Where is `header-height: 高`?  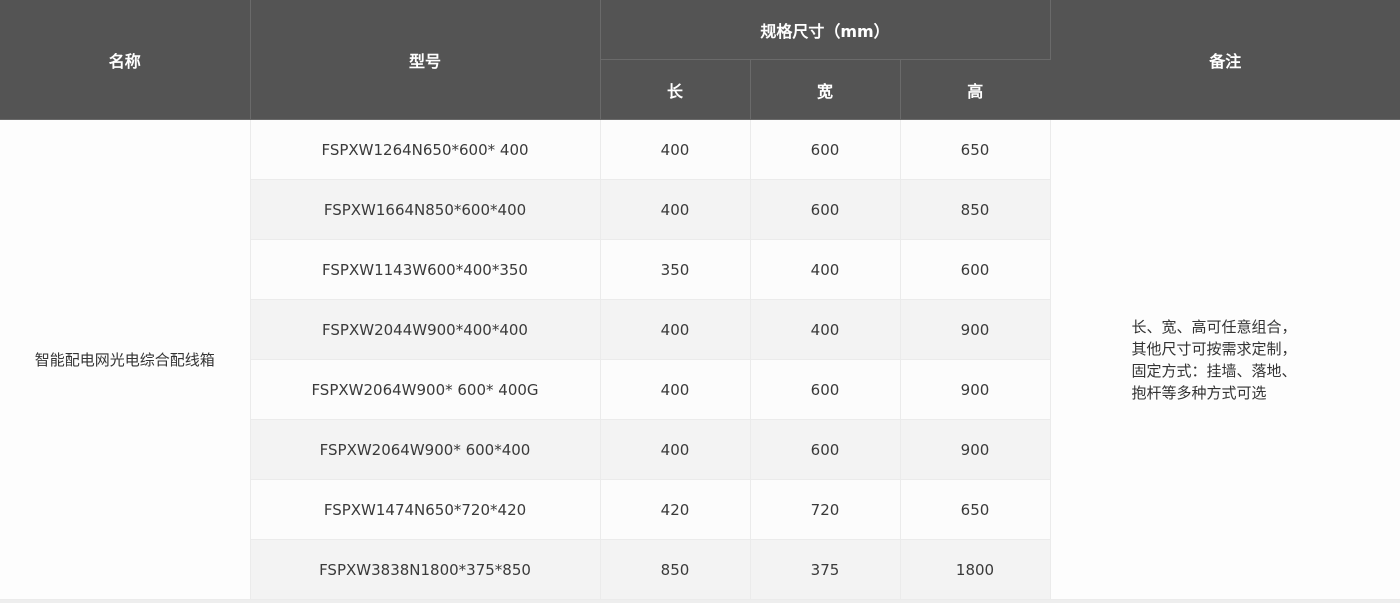
header-height: 高 is located at coordinates (975, 89).